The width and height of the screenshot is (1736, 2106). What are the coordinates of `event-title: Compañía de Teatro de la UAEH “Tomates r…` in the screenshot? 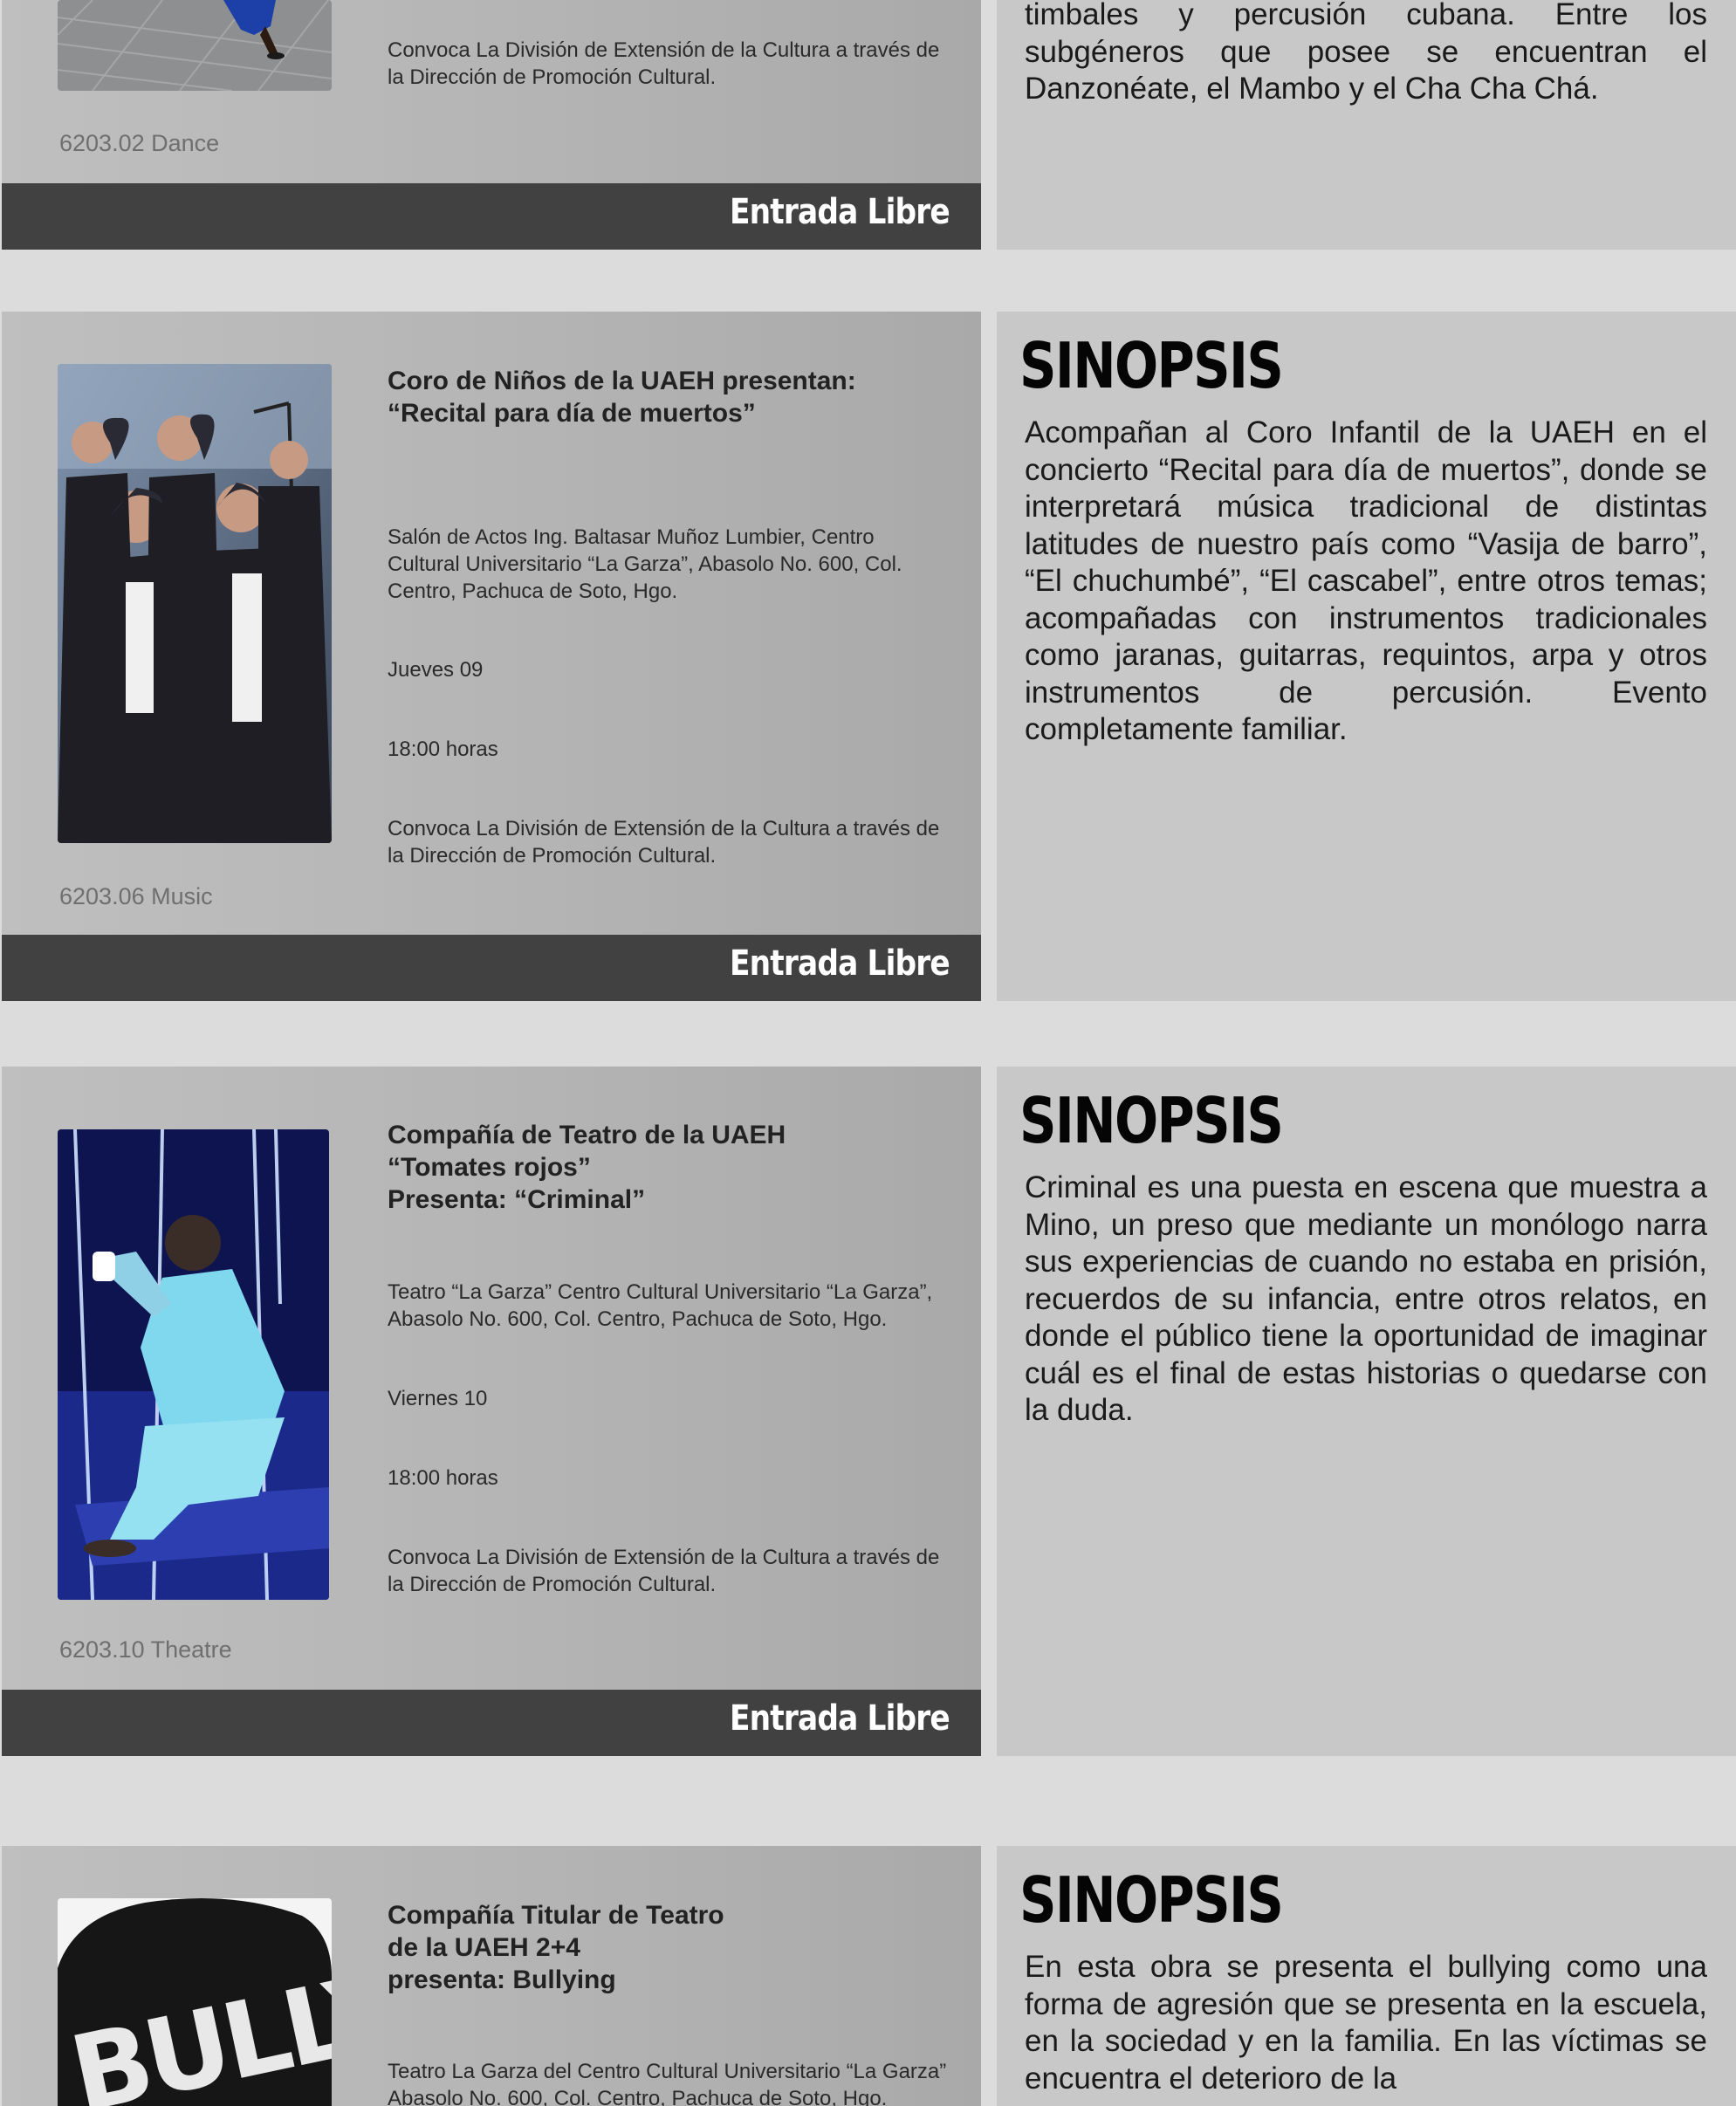 It's located at (587, 1167).